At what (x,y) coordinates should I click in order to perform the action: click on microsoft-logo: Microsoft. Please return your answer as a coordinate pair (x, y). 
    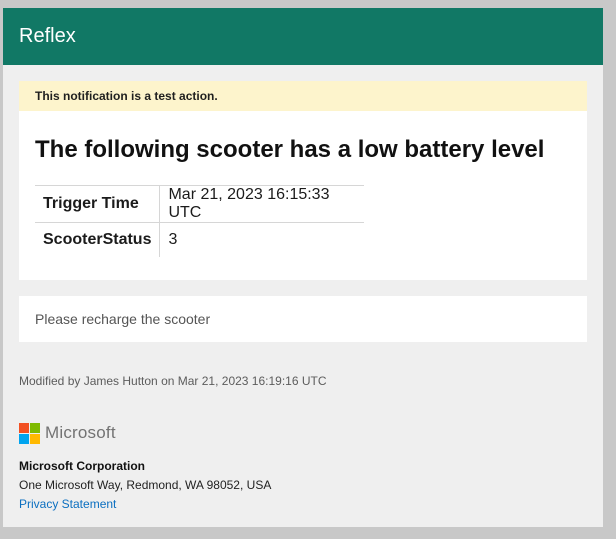
    Looking at the image, I should click on (303, 433).